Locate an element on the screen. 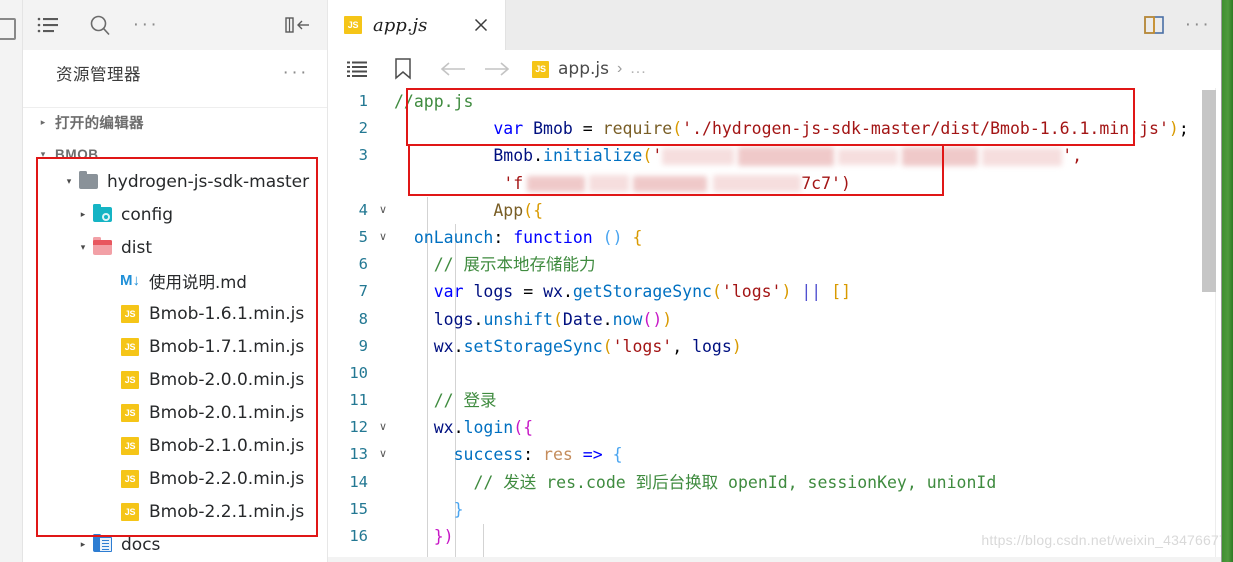  tree-item-bmob-2-0-0: . JS Bmob-2.0.0.min.js is located at coordinates (175, 379).